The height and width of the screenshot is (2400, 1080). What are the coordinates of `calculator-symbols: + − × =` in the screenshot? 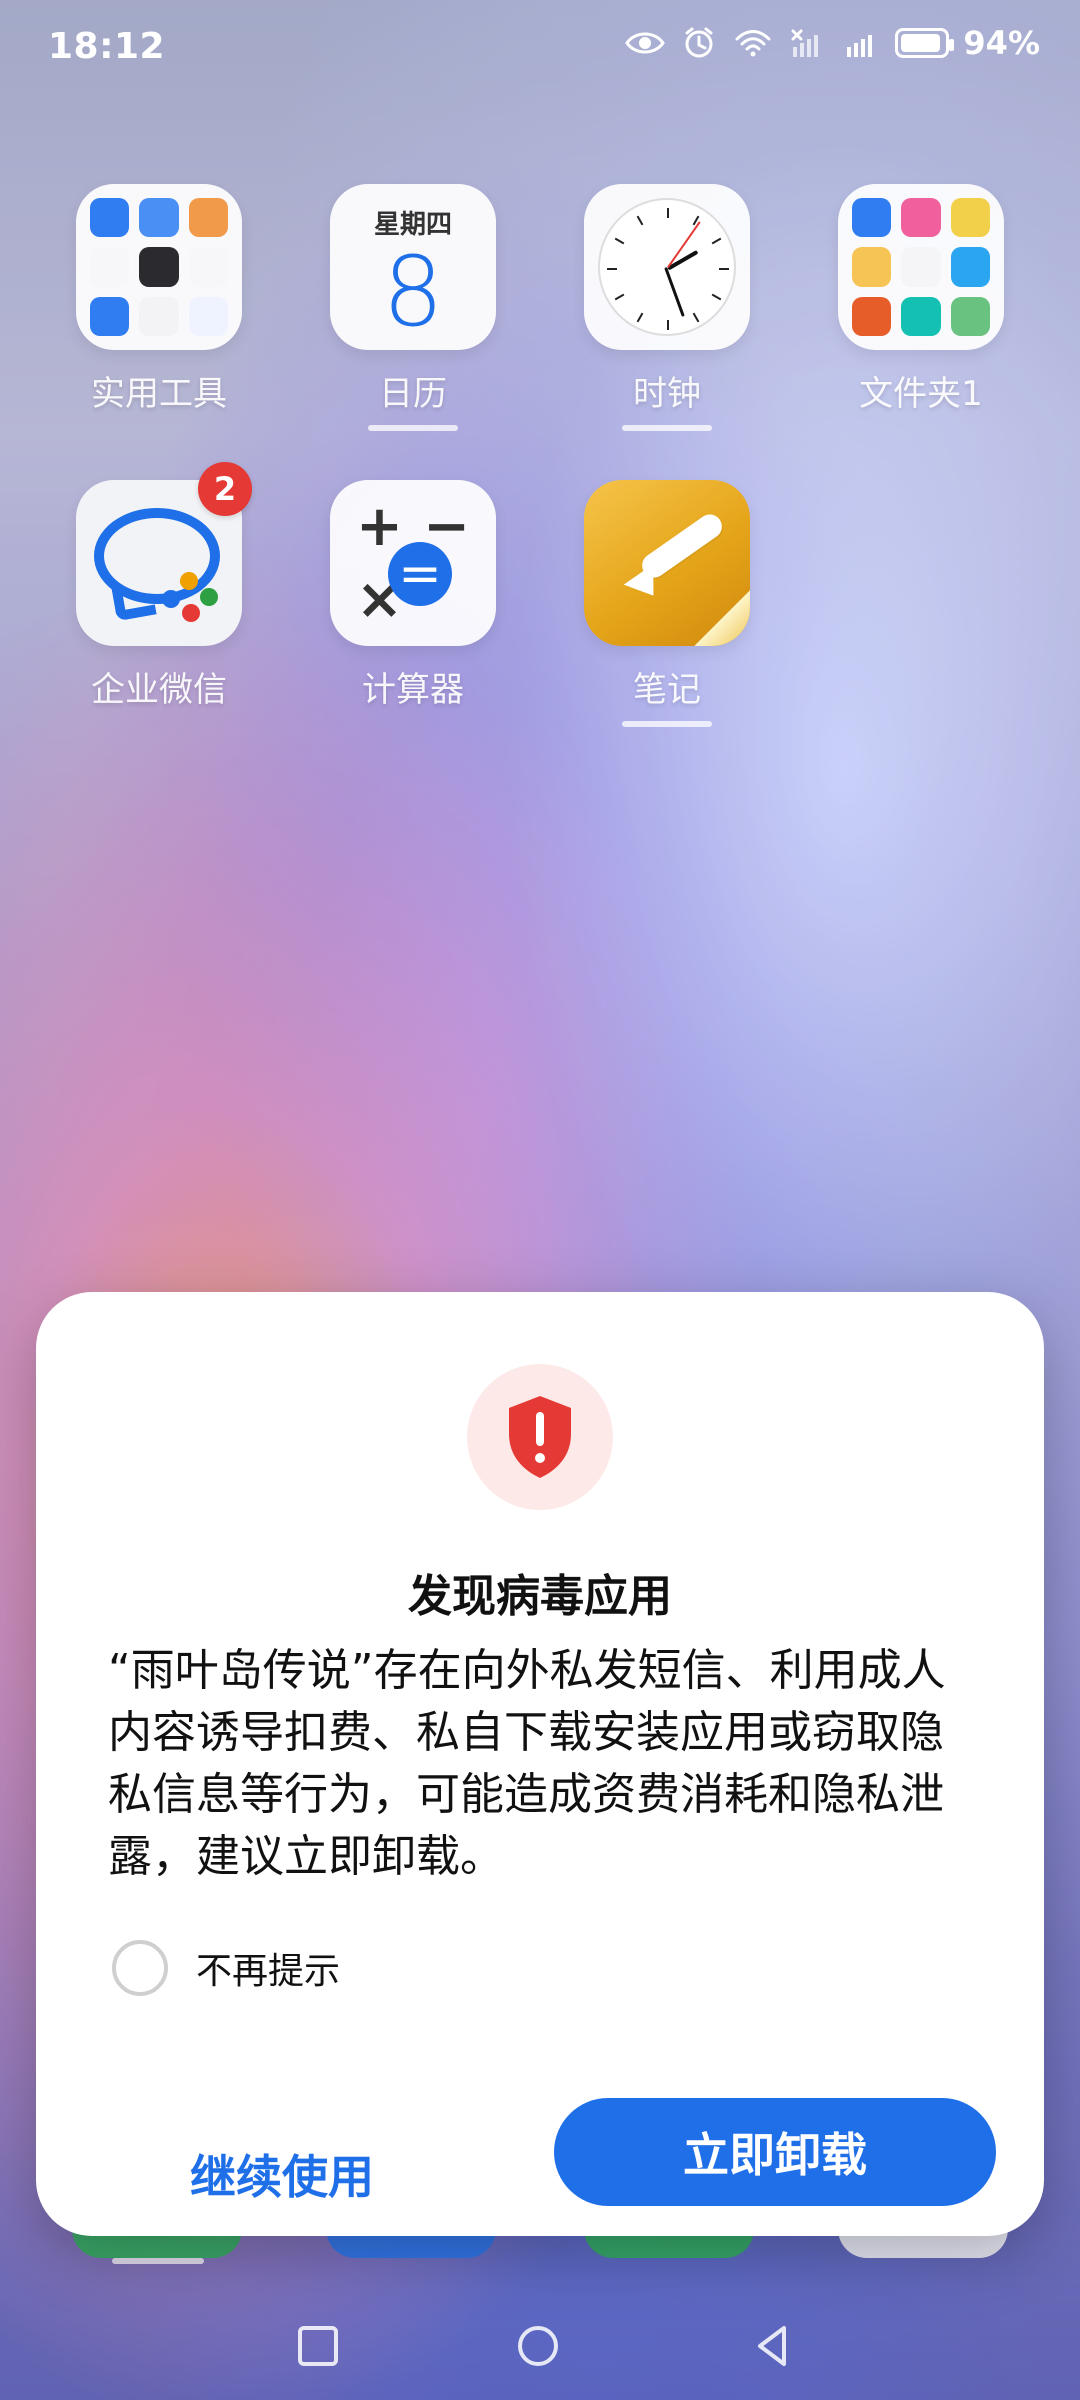 It's located at (413, 563).